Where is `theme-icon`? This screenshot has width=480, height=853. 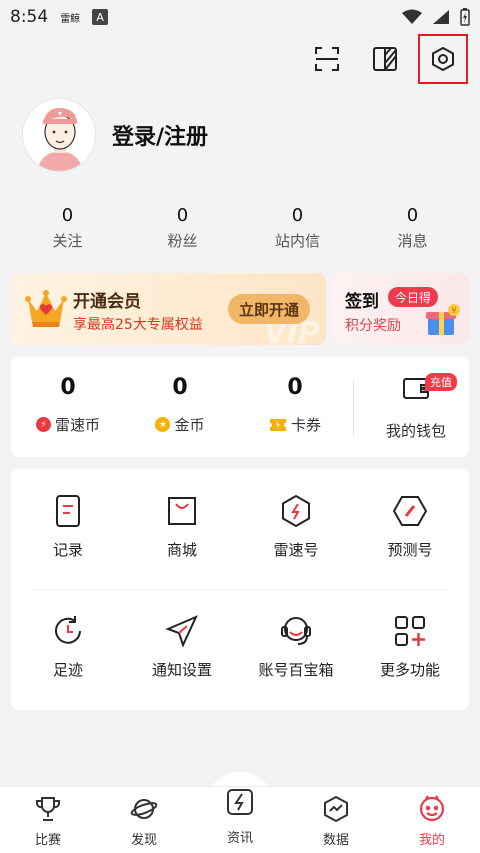 theme-icon is located at coordinates (385, 59).